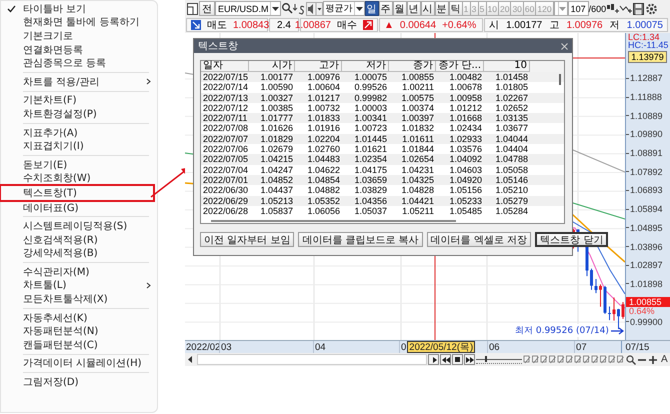  I want to click on sell-price: 1.00843, so click(251, 25).